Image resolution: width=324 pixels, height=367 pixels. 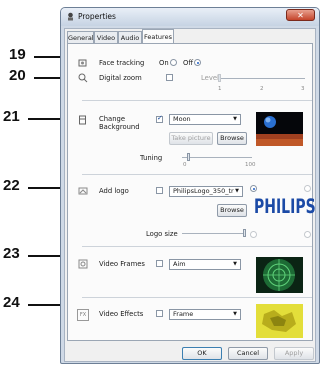 I want to click on tuning-label: Tuning, so click(x=151, y=158).